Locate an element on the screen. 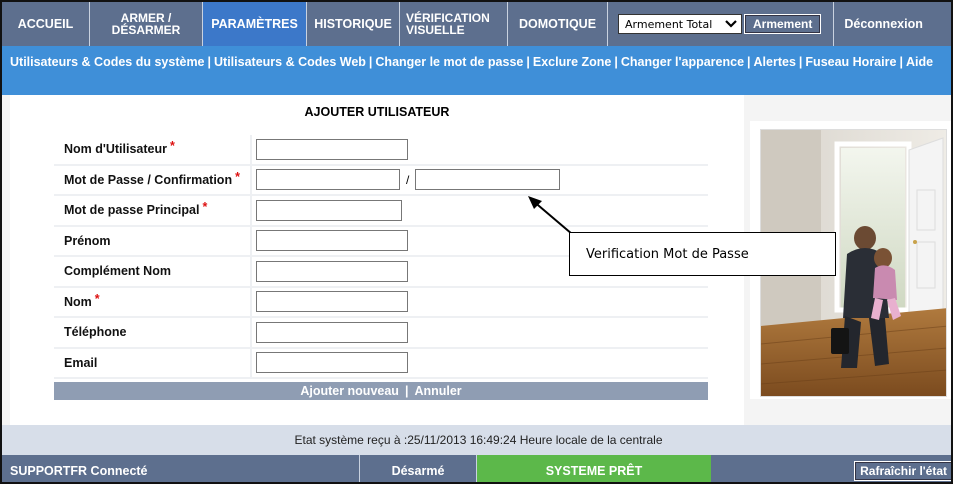  form-row-username: Nom d'Utilisateur * is located at coordinates (381, 150).